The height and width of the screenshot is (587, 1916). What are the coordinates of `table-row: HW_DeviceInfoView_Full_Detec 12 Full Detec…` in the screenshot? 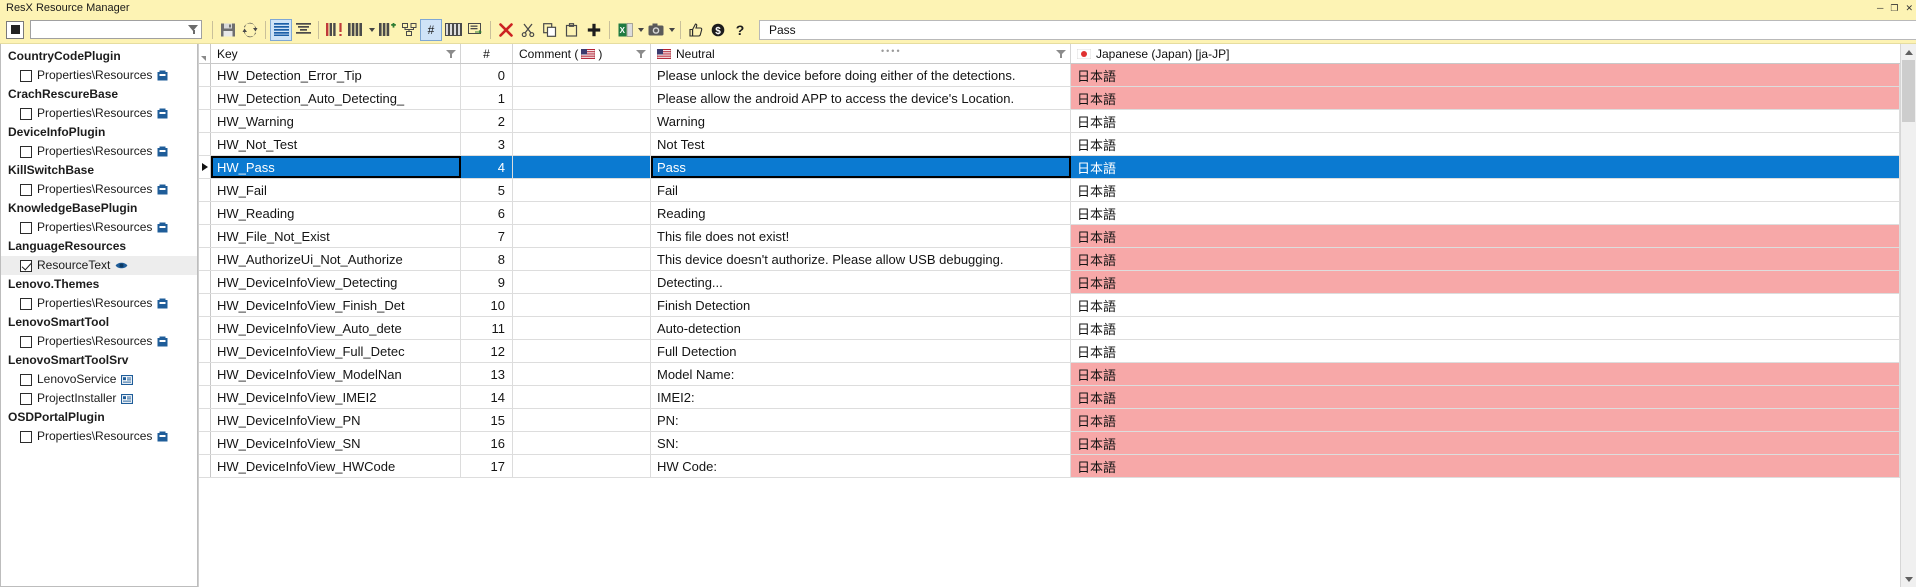 It's located at (1049, 351).